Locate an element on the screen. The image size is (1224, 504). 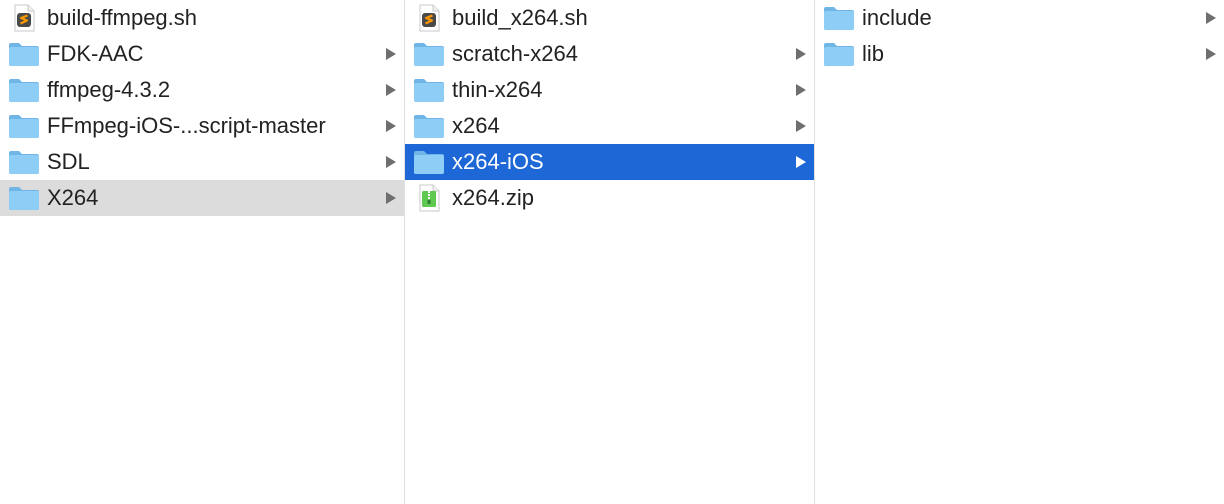
list-item-thin-x264: thin-x264 is located at coordinates (609, 90).